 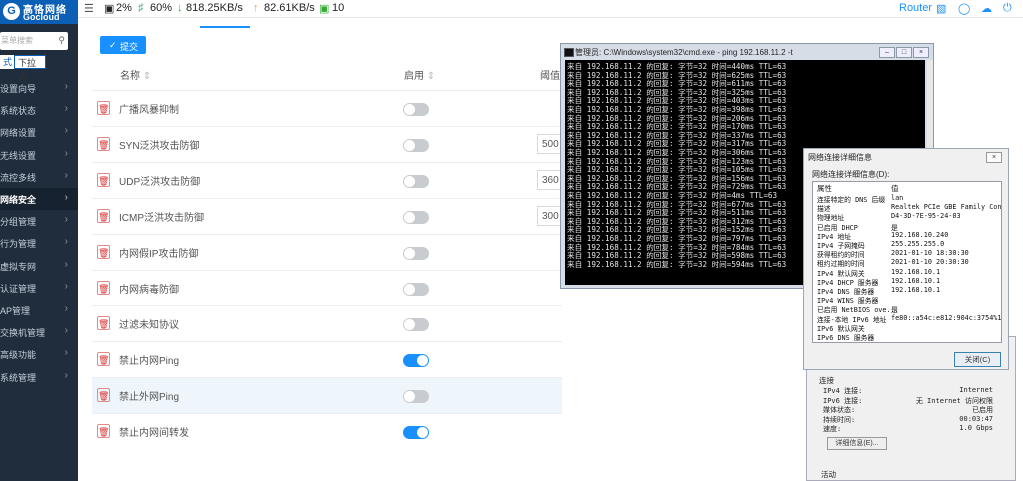 What do you see at coordinates (39, 88) in the screenshot?
I see `sidebar-item: 设置向导 ›` at bounding box center [39, 88].